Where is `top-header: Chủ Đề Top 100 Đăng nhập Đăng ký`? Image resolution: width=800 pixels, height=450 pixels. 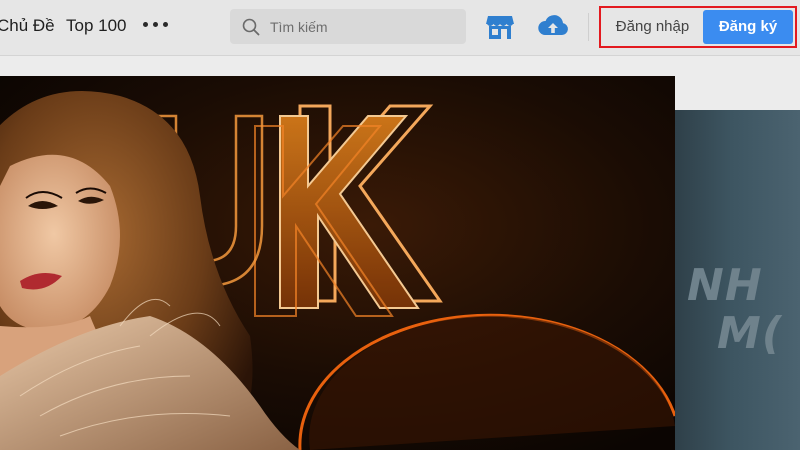
top-header: Chủ Đề Top 100 Đăng nhập Đăng ký is located at coordinates (400, 28).